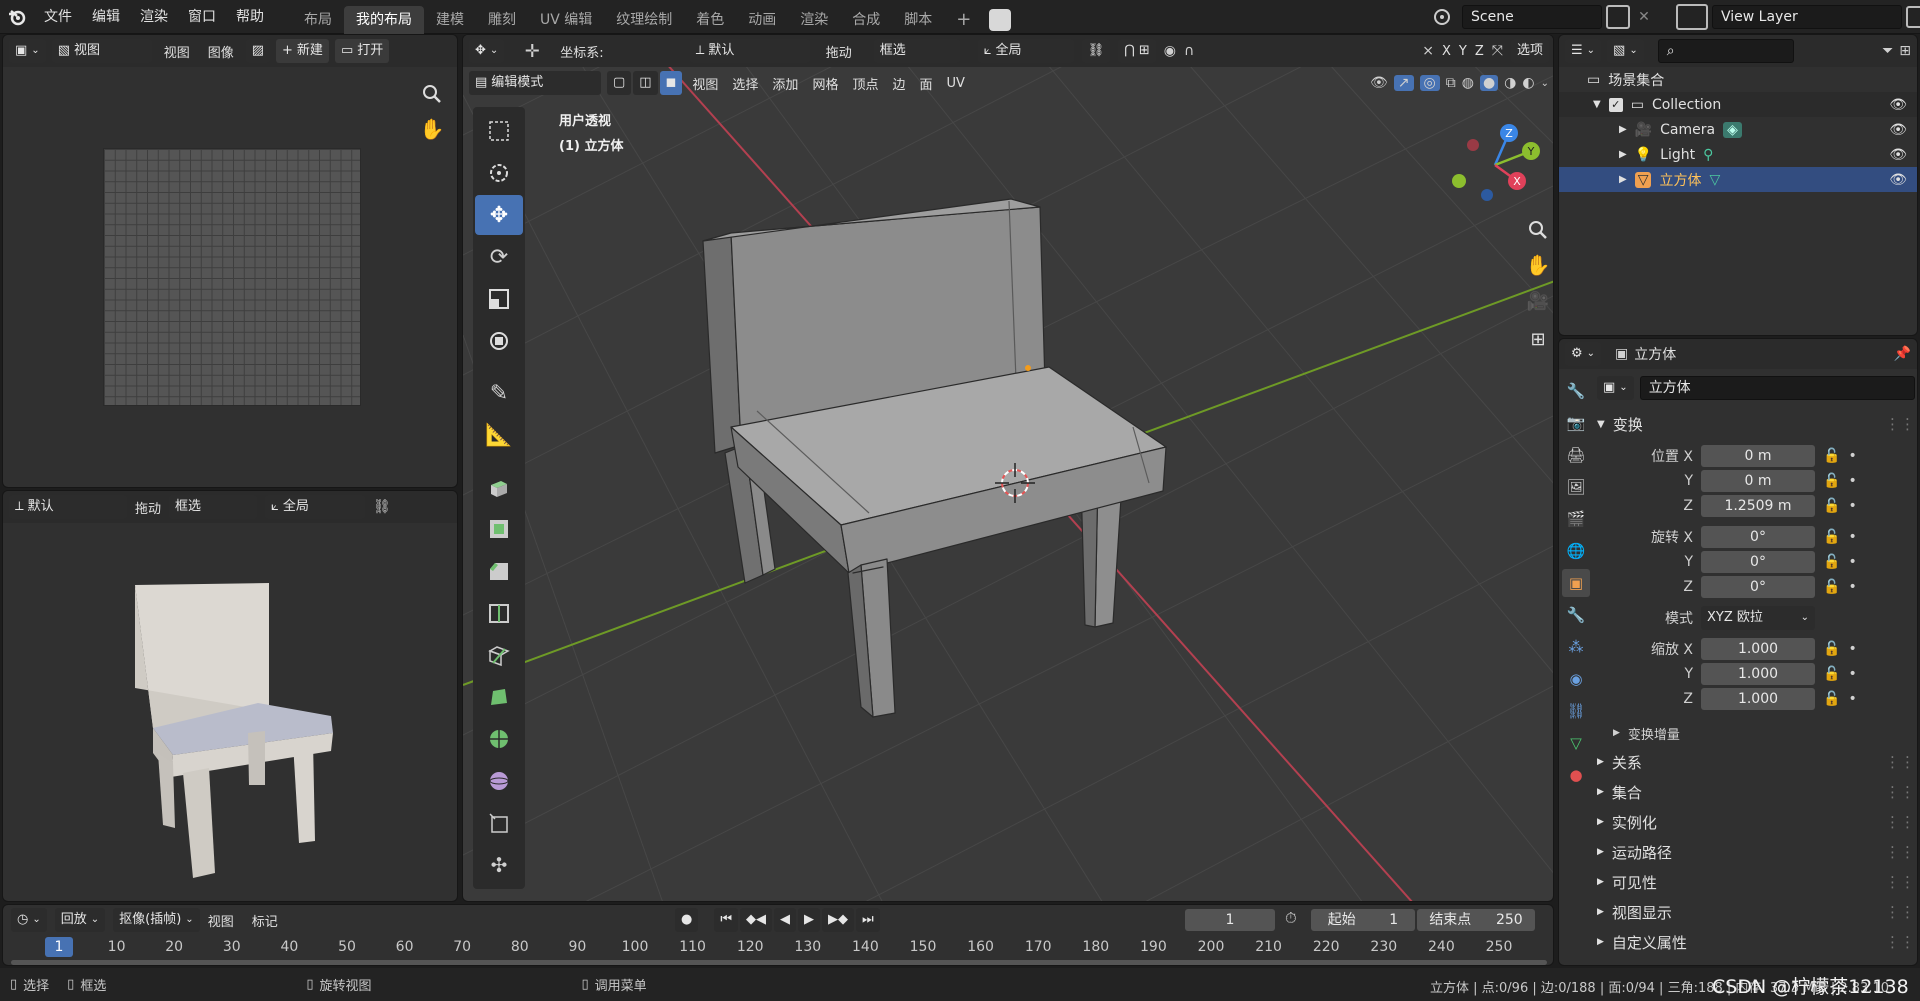 The width and height of the screenshot is (1920, 1001). I want to click on tab-scripting: 脚本, so click(918, 20).